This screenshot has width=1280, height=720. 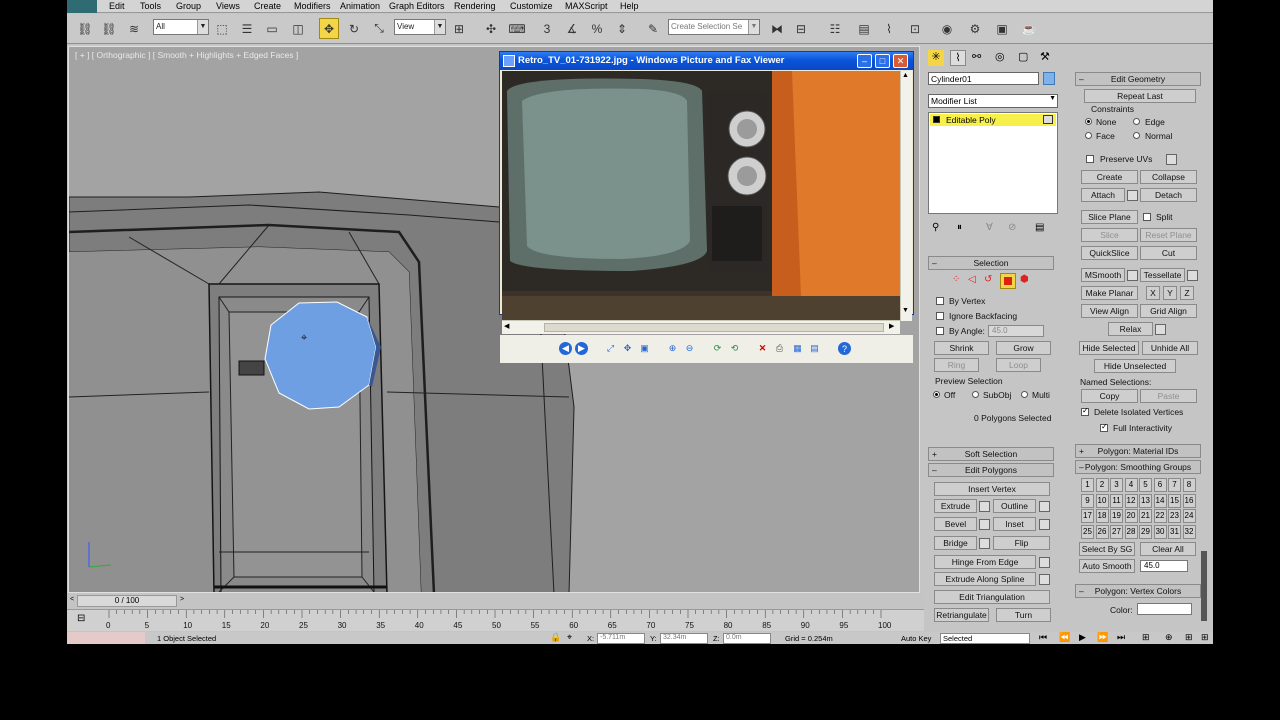 I want to click on smoothing-group-1-button: 1, so click(x=1087, y=485).